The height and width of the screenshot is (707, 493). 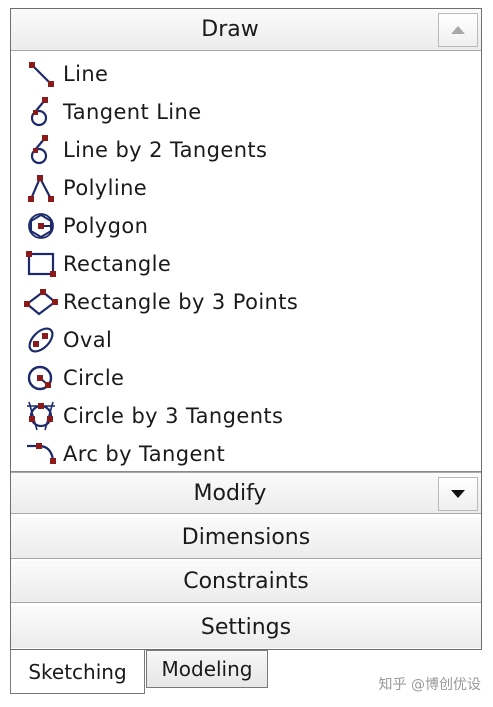 What do you see at coordinates (132, 112) in the screenshot?
I see `tool-tangent-line-label: Tangent Line` at bounding box center [132, 112].